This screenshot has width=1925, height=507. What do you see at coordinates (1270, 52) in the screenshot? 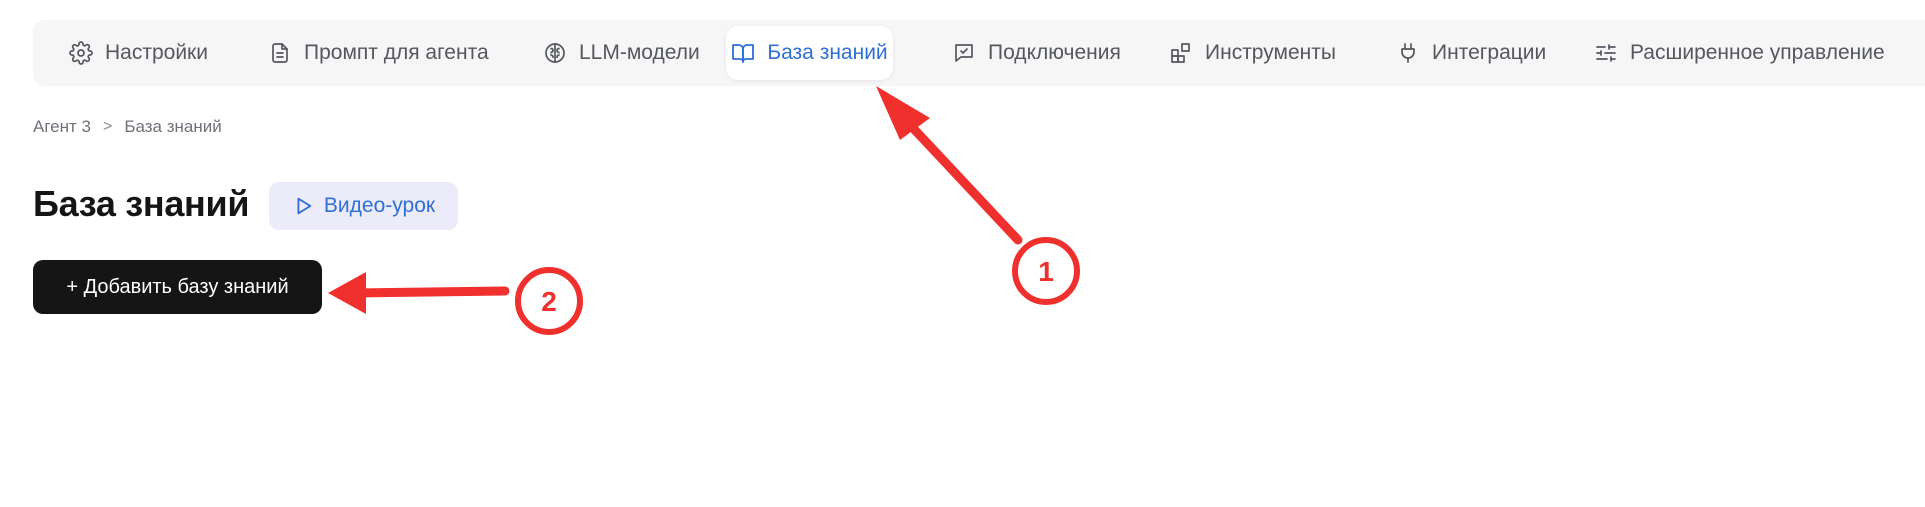
I see `tab-label: Инструменты` at bounding box center [1270, 52].